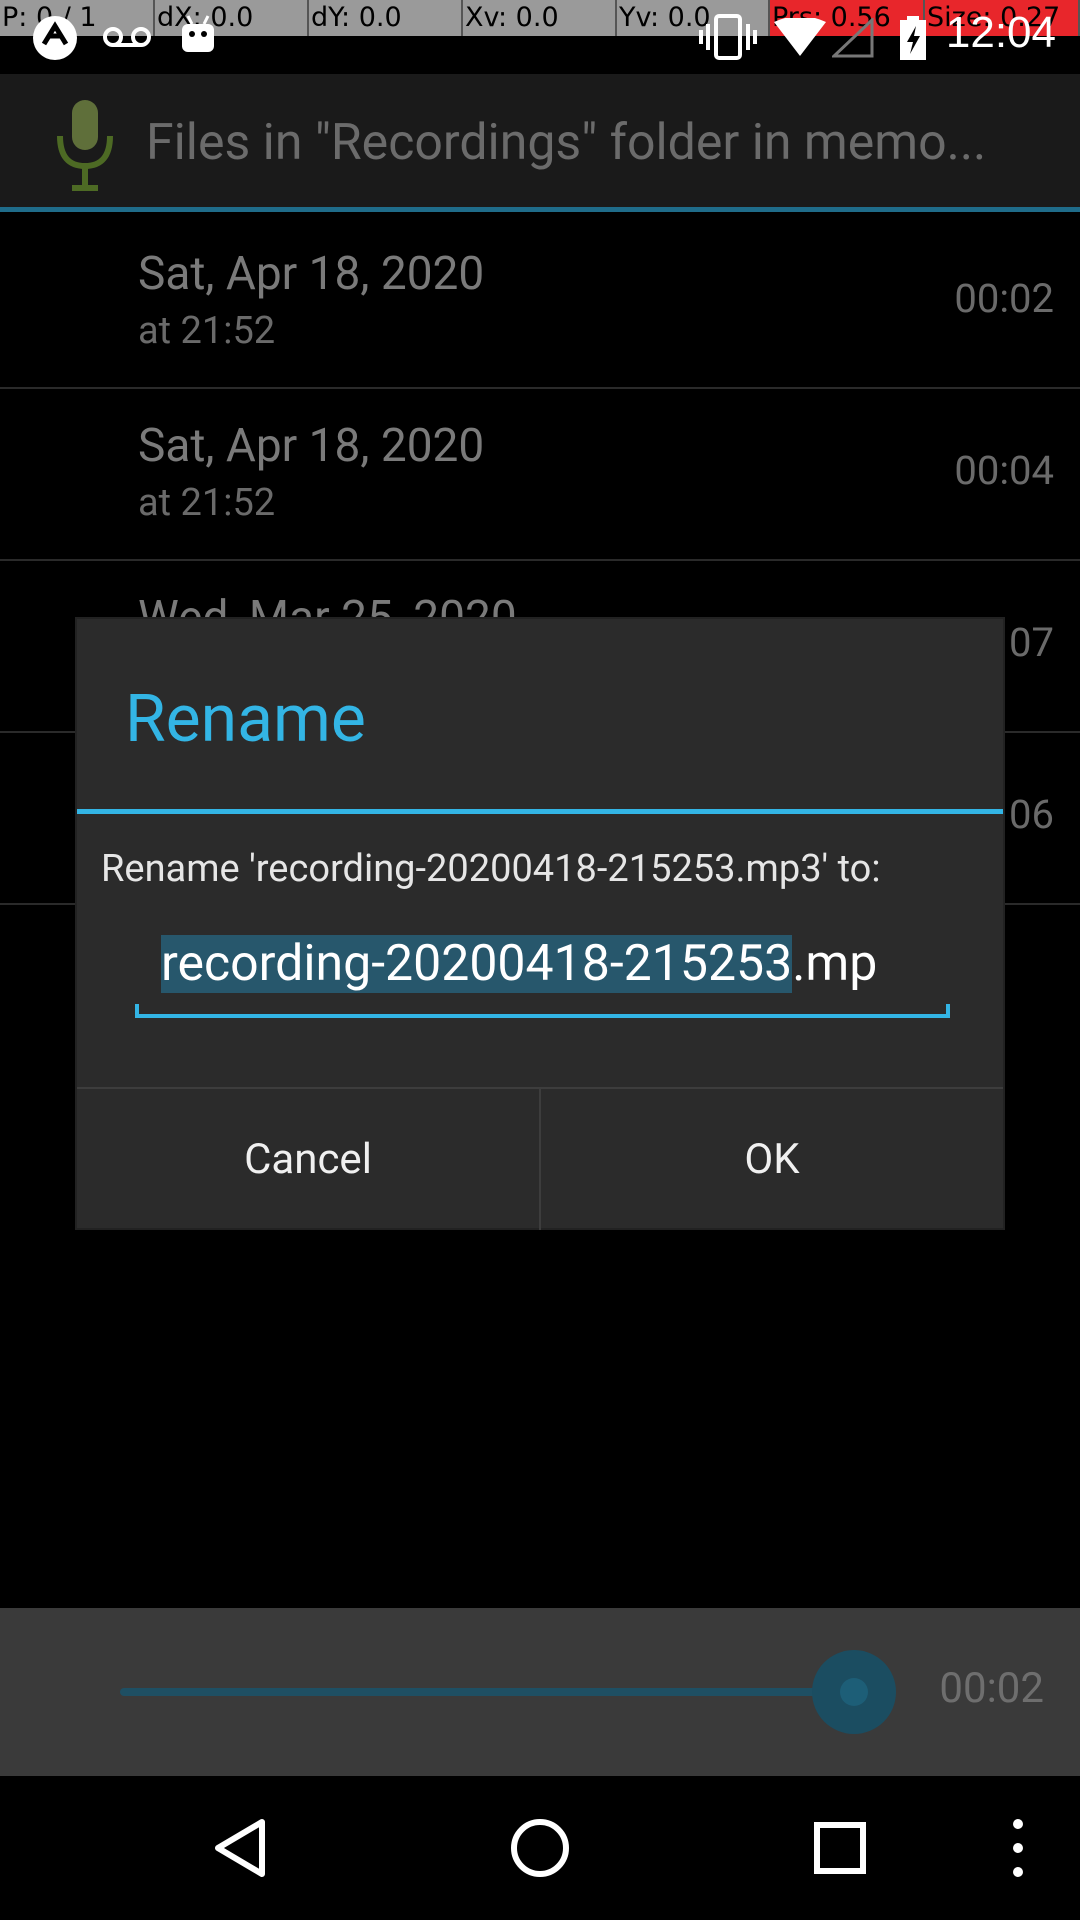  Describe the element at coordinates (1031, 642) in the screenshot. I see `recording-duration: 07` at that location.